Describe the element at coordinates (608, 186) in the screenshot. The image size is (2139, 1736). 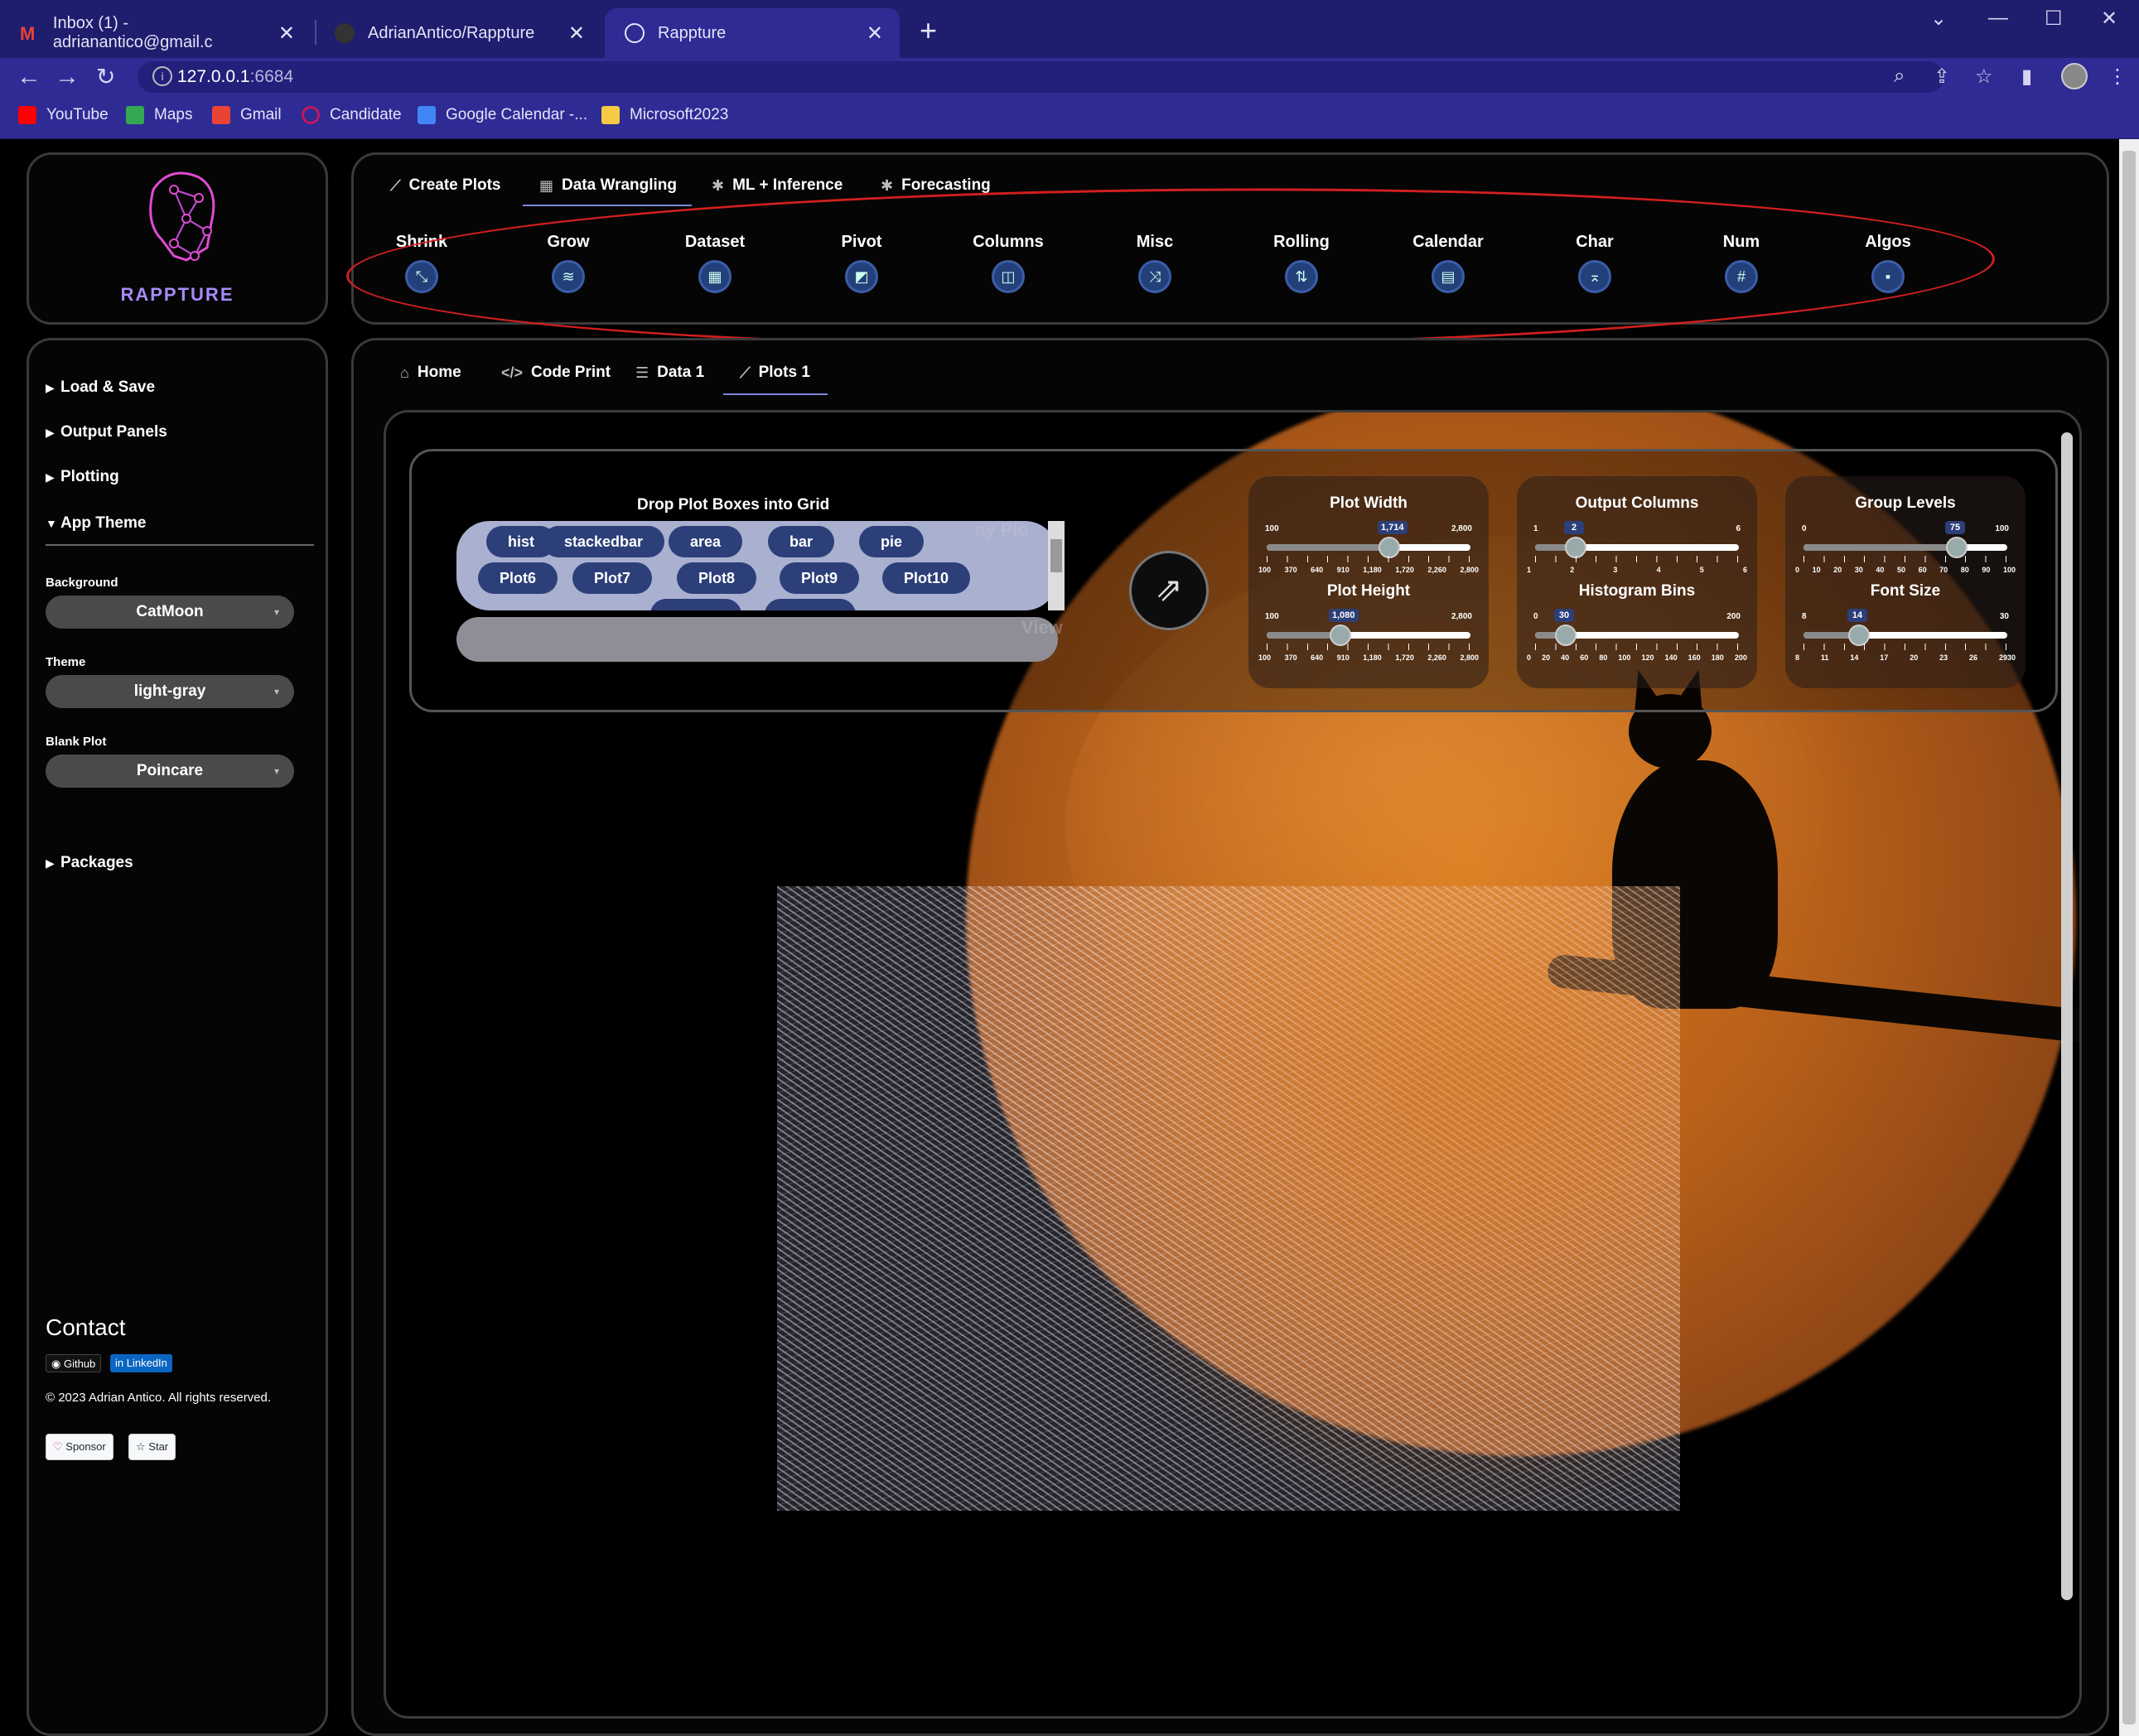
I see `tab-data-wrangling: ▦ Data Wrangling` at that location.